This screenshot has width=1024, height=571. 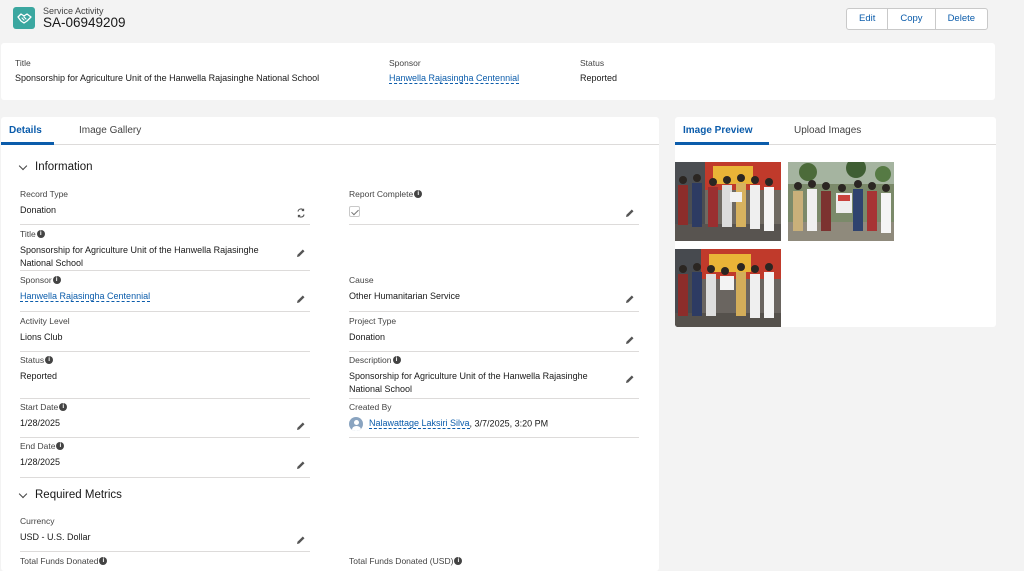 I want to click on highlight-status-value: Reported, so click(x=599, y=78).